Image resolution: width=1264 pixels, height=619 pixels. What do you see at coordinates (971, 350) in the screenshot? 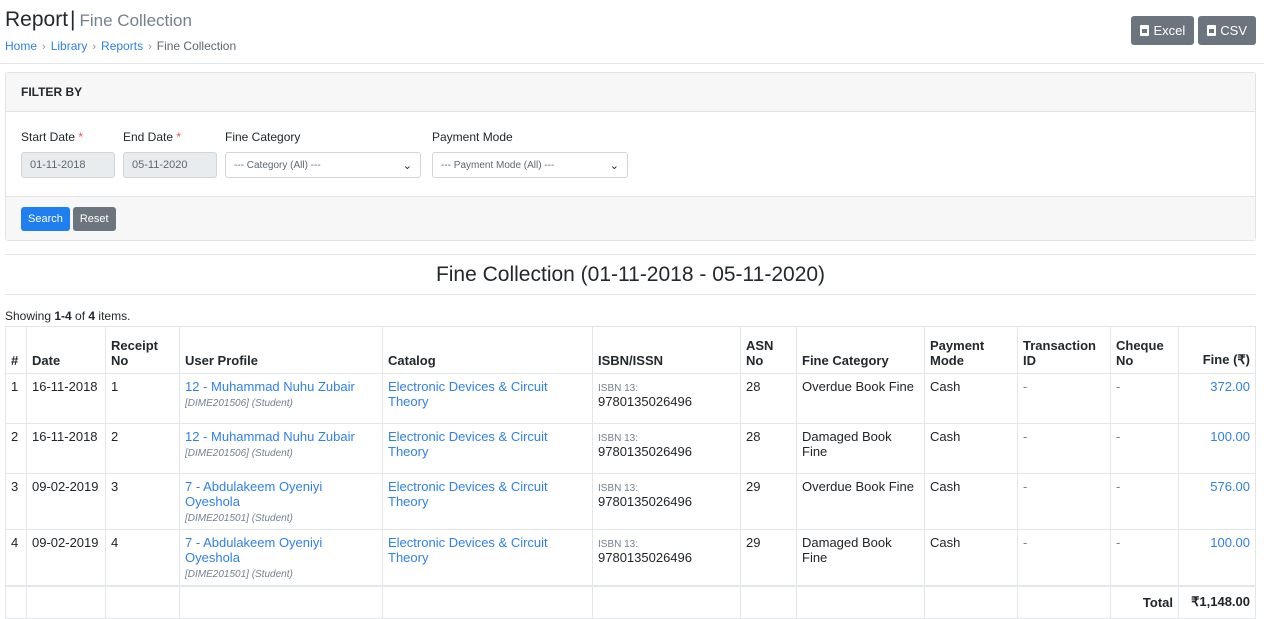
I see `col-payment-mode: Payment Mode` at bounding box center [971, 350].